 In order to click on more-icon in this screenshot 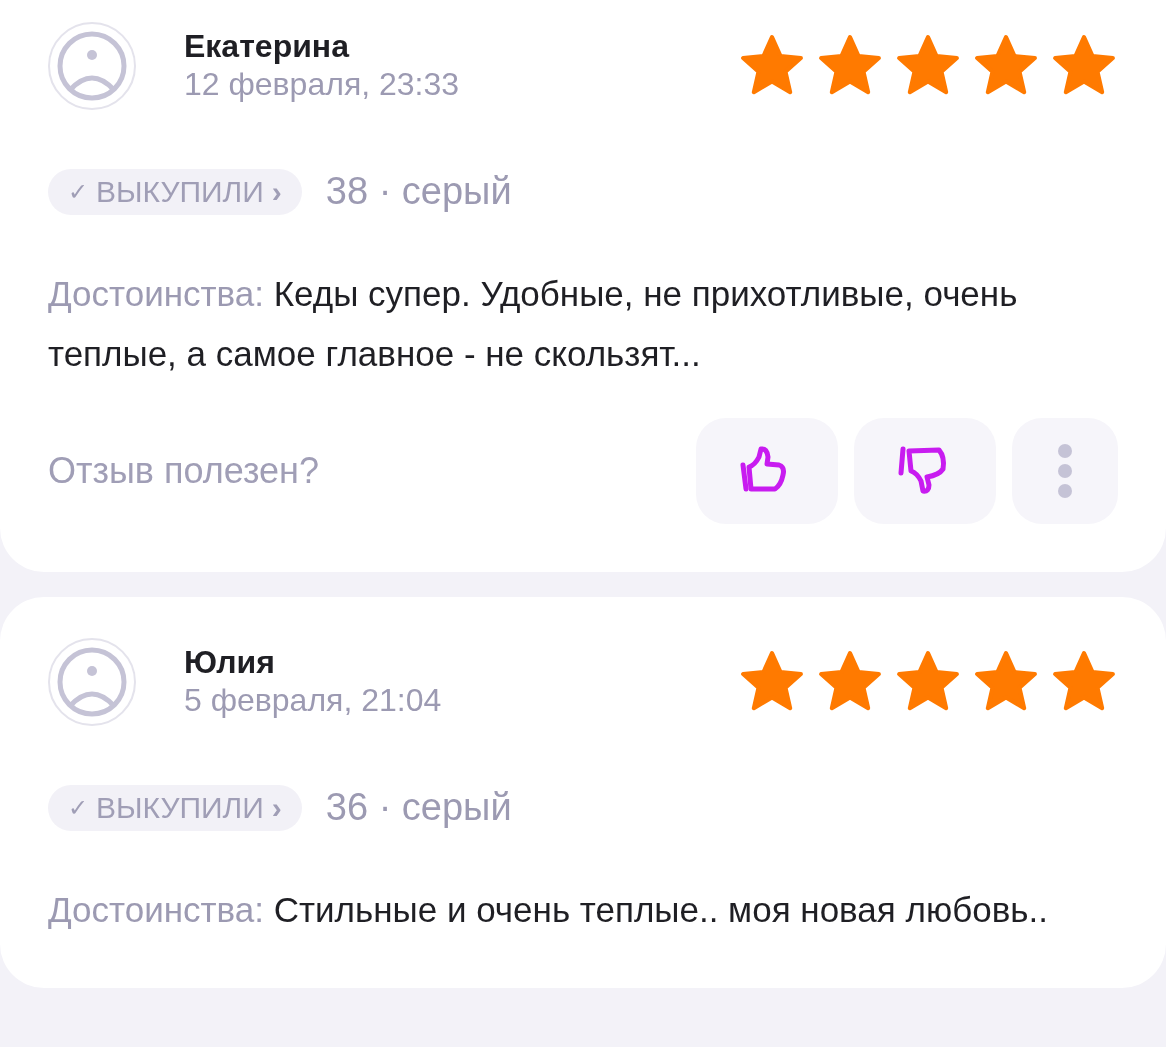, I will do `click(1065, 471)`.